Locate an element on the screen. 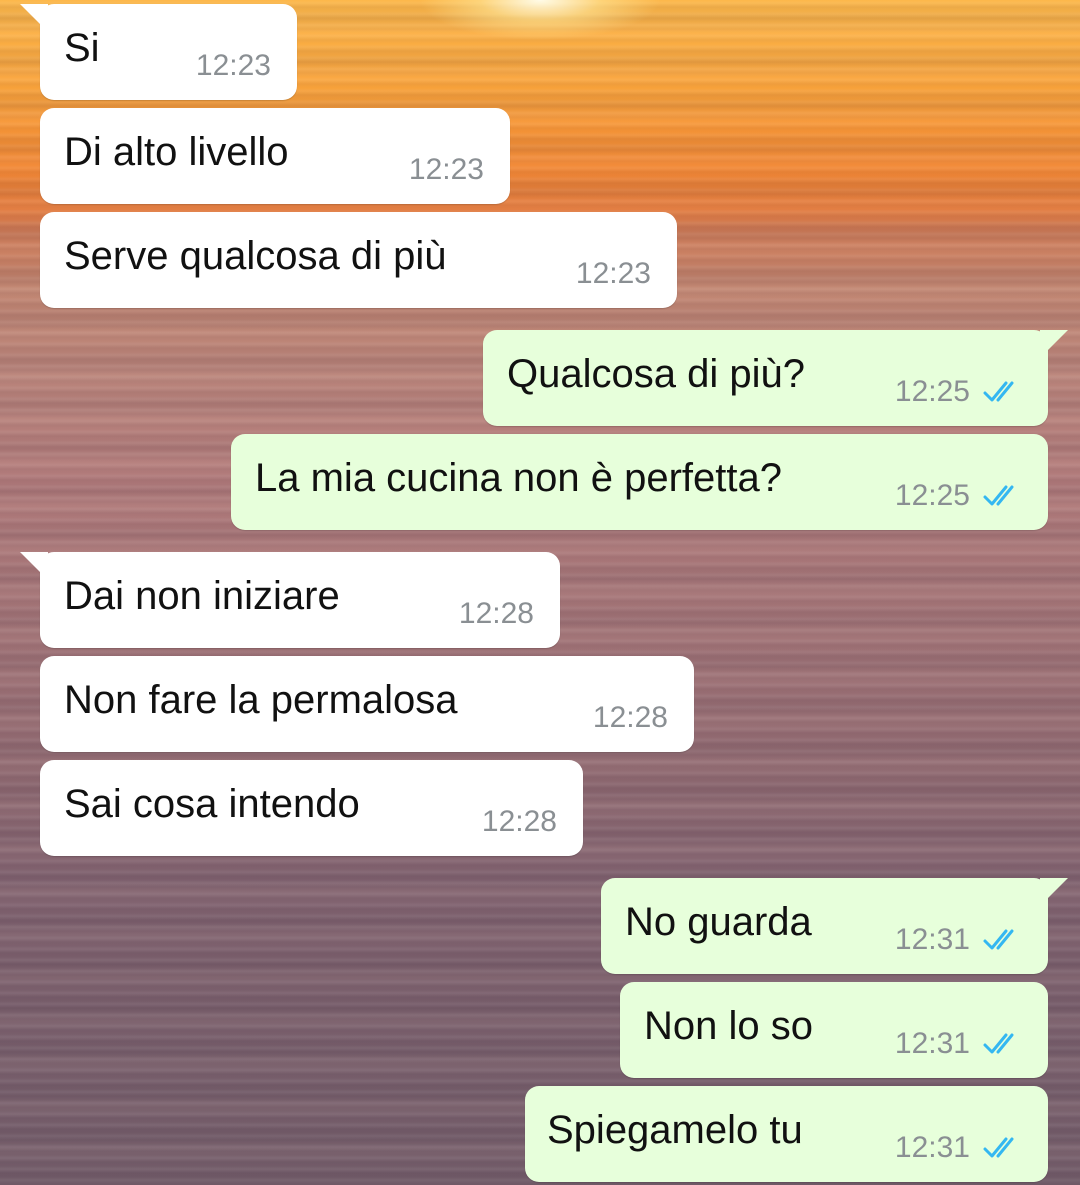 The width and height of the screenshot is (1080, 1185). message-text: No guarda is located at coordinates (718, 922).